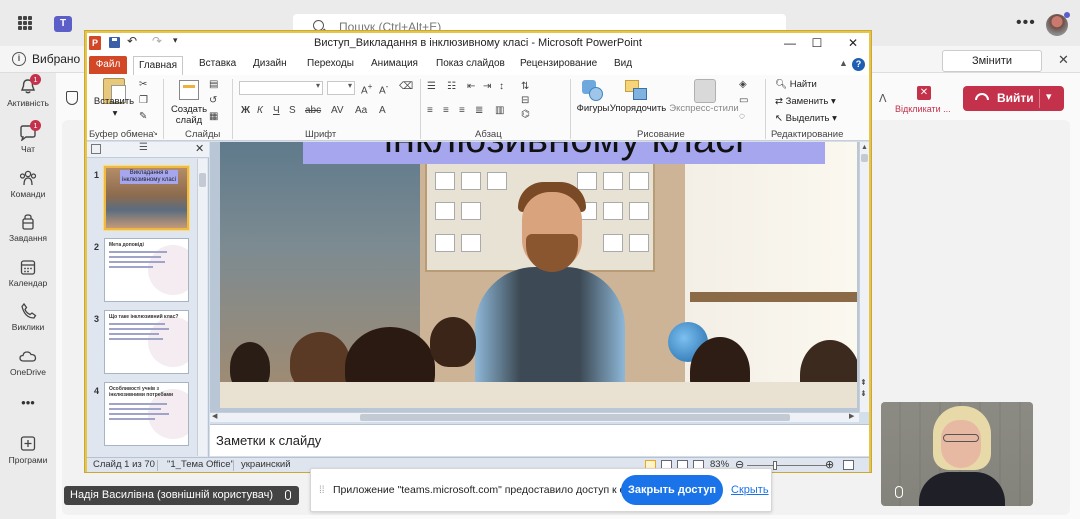 This screenshot has width=1080, height=519. I want to click on slide-title-box: інклюзивному класі, so click(564, 153).